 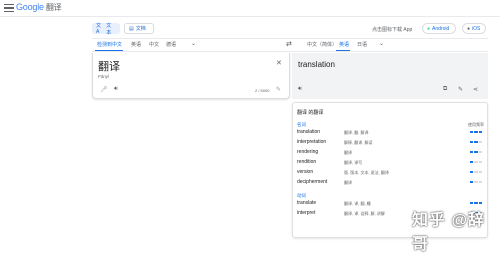 What do you see at coordinates (449, 232) in the screenshot?
I see `watermark: 知乎 @辞哥` at bounding box center [449, 232].